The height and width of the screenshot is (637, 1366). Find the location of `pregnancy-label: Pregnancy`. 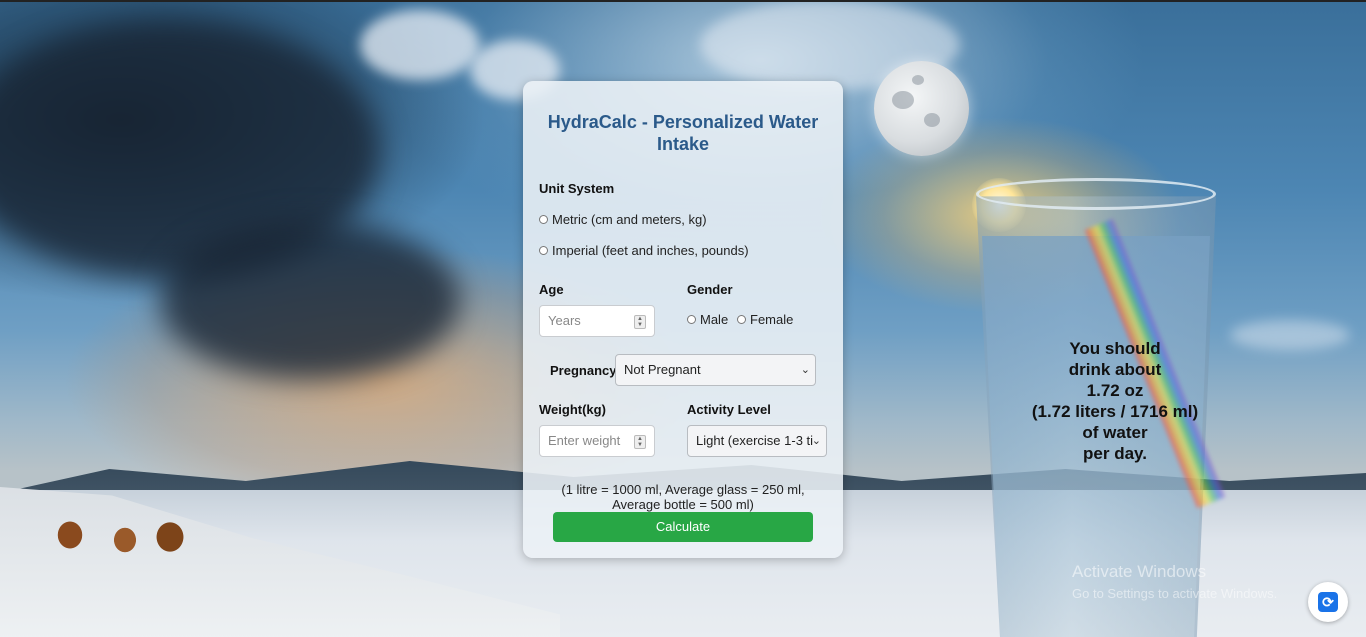

pregnancy-label: Pregnancy is located at coordinates (583, 370).